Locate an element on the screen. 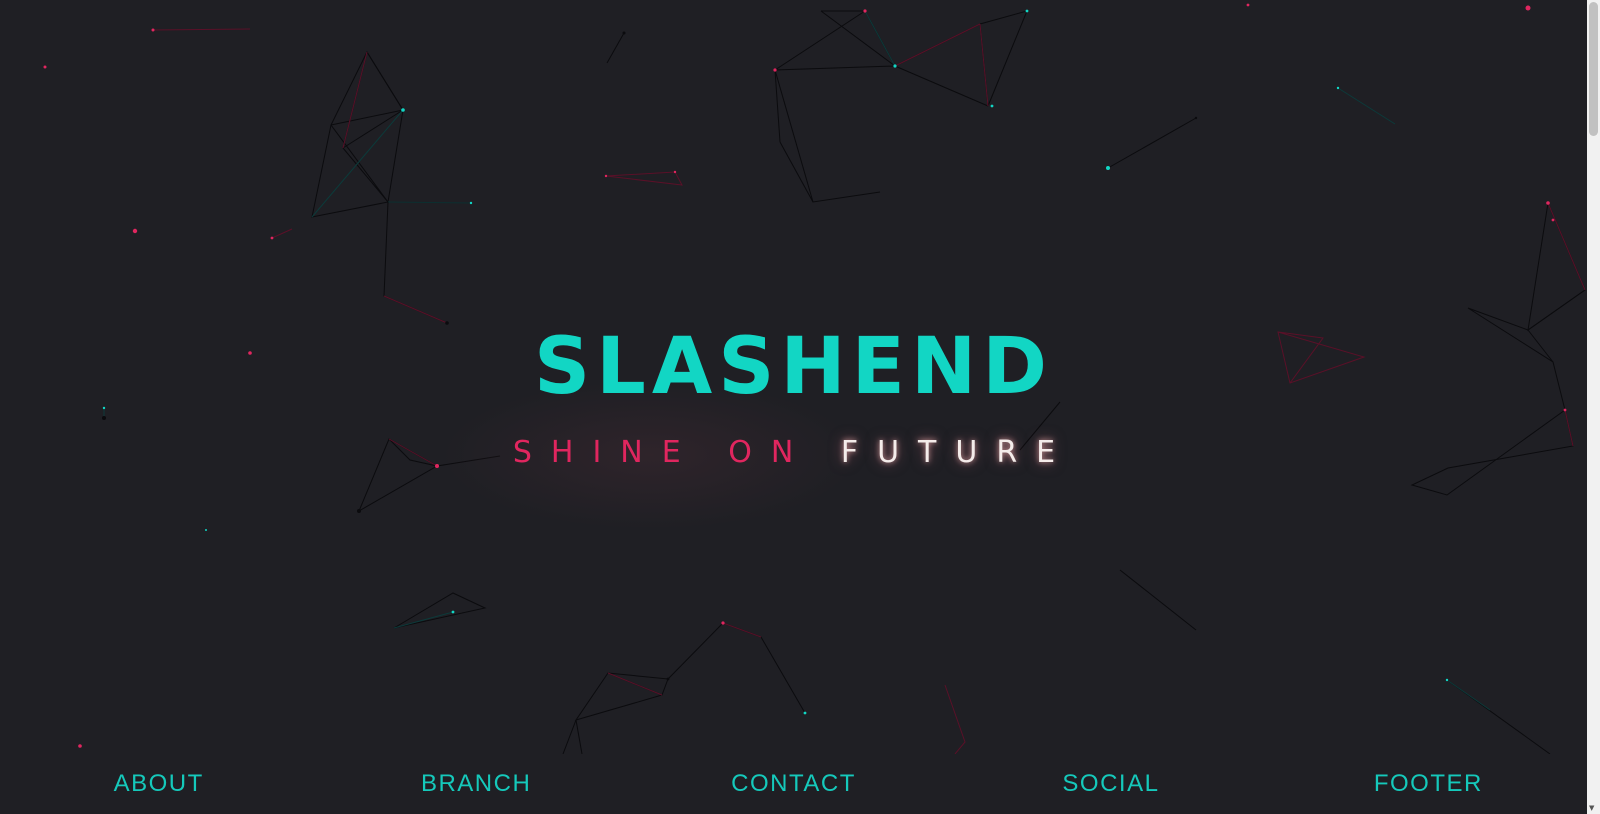 The width and height of the screenshot is (1600, 814). nav-link-contact: CONTACT is located at coordinates (793, 784).